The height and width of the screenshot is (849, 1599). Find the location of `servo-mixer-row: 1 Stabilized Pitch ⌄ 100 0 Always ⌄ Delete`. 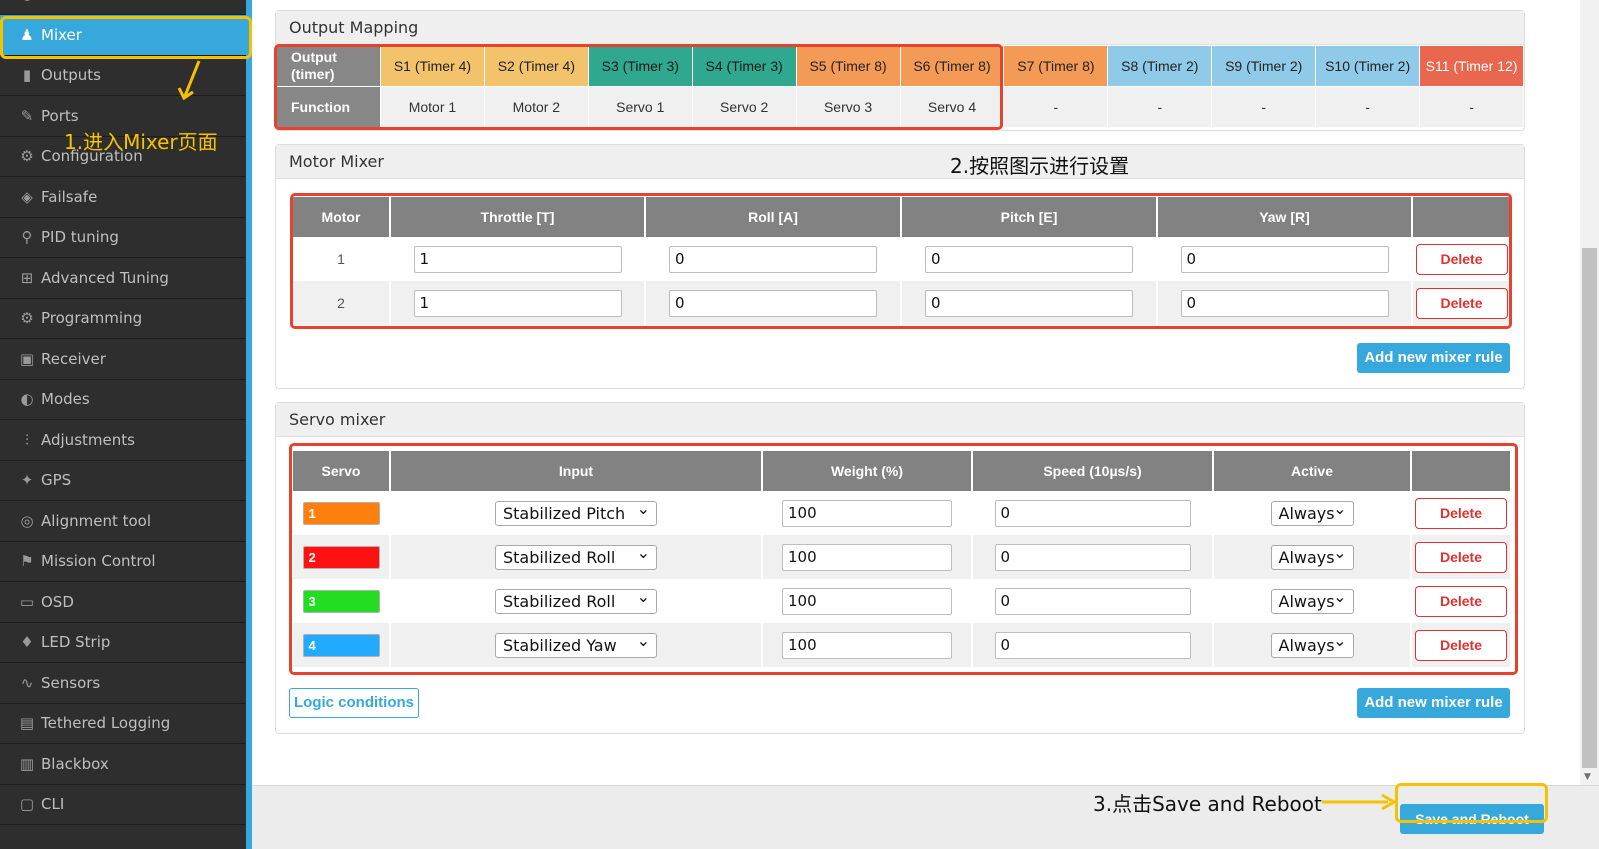

servo-mixer-row: 1 Stabilized Pitch ⌄ 100 0 Always ⌄ Delete is located at coordinates (901, 513).